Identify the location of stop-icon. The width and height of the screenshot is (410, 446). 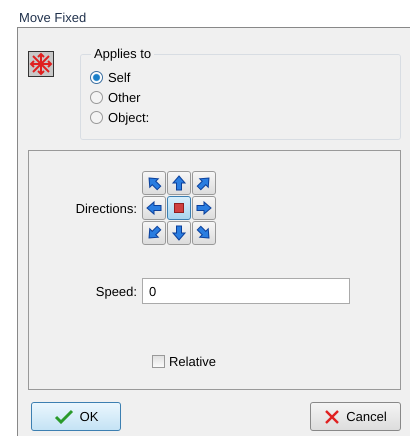
(179, 208).